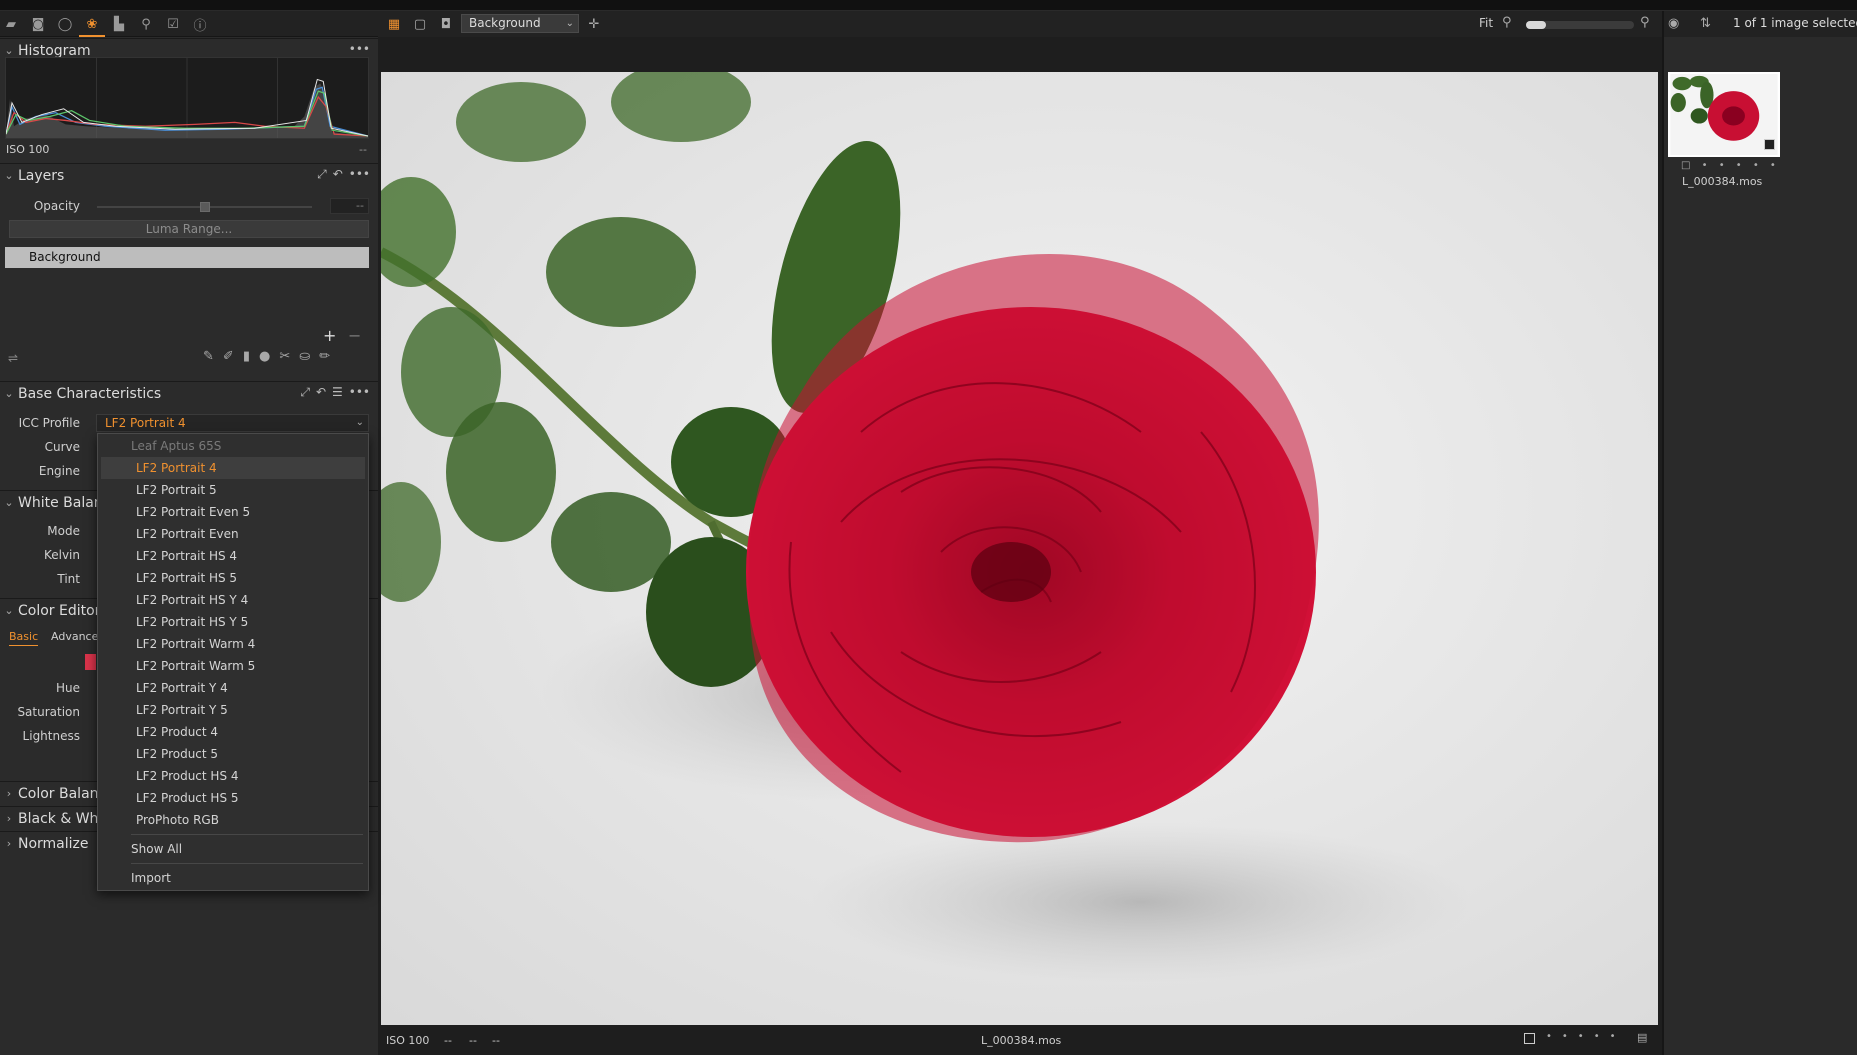  I want to click on color-editor-title: Color Editor, so click(59, 610).